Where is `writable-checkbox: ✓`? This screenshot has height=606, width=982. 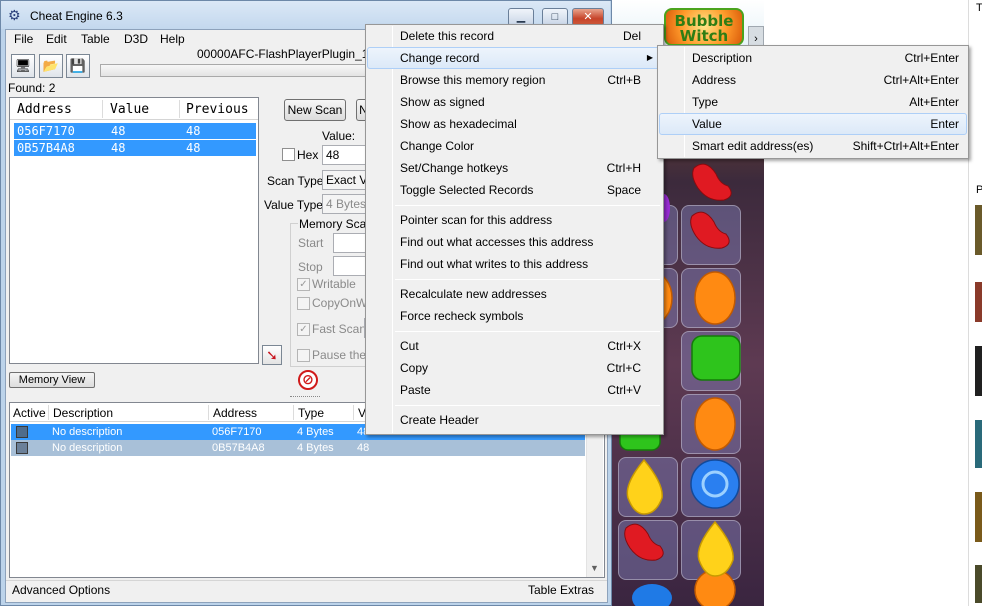
writable-checkbox: ✓ is located at coordinates (303, 284).